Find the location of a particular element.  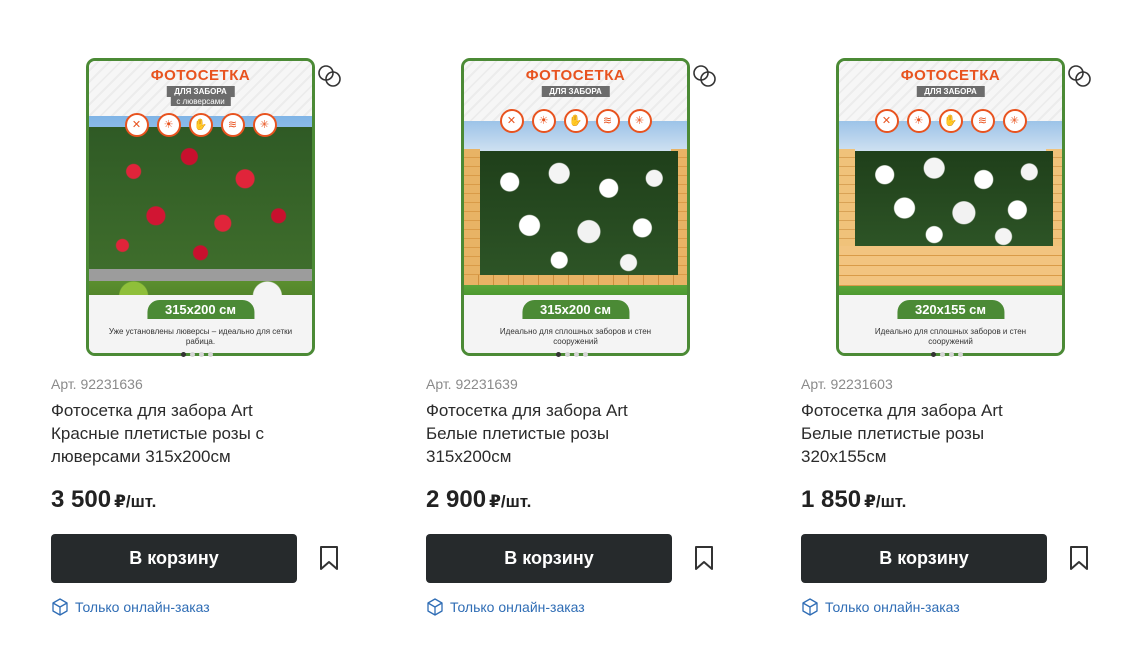

price-value: 1 850 is located at coordinates (831, 499).